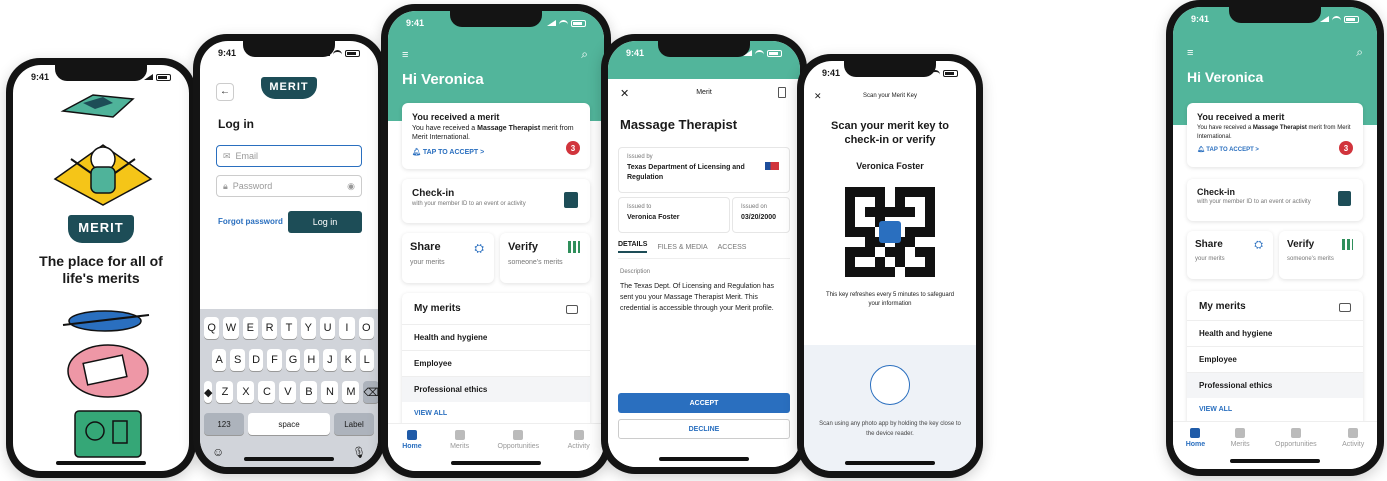 This screenshot has width=1387, height=481. Describe the element at coordinates (572, 309) in the screenshot. I see `wallet-icon` at that location.